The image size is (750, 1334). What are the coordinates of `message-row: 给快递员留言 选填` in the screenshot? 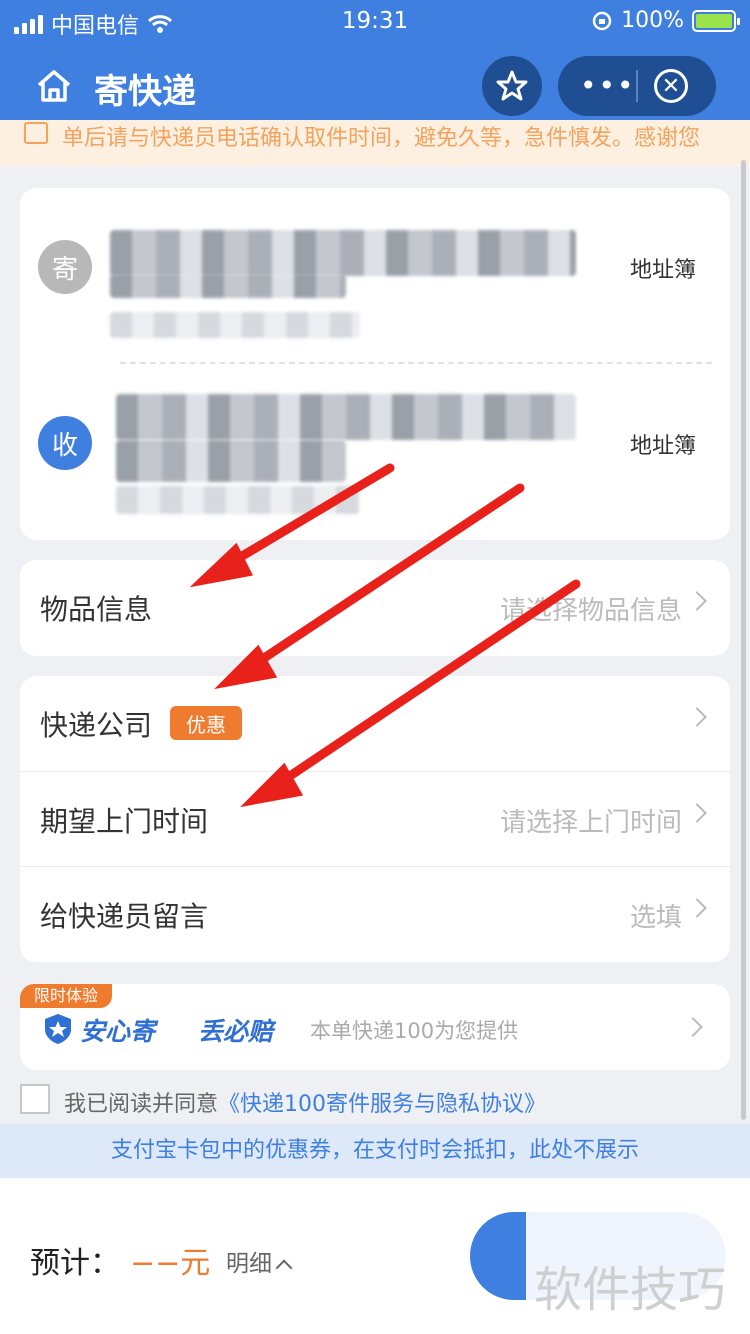 It's located at (375, 913).